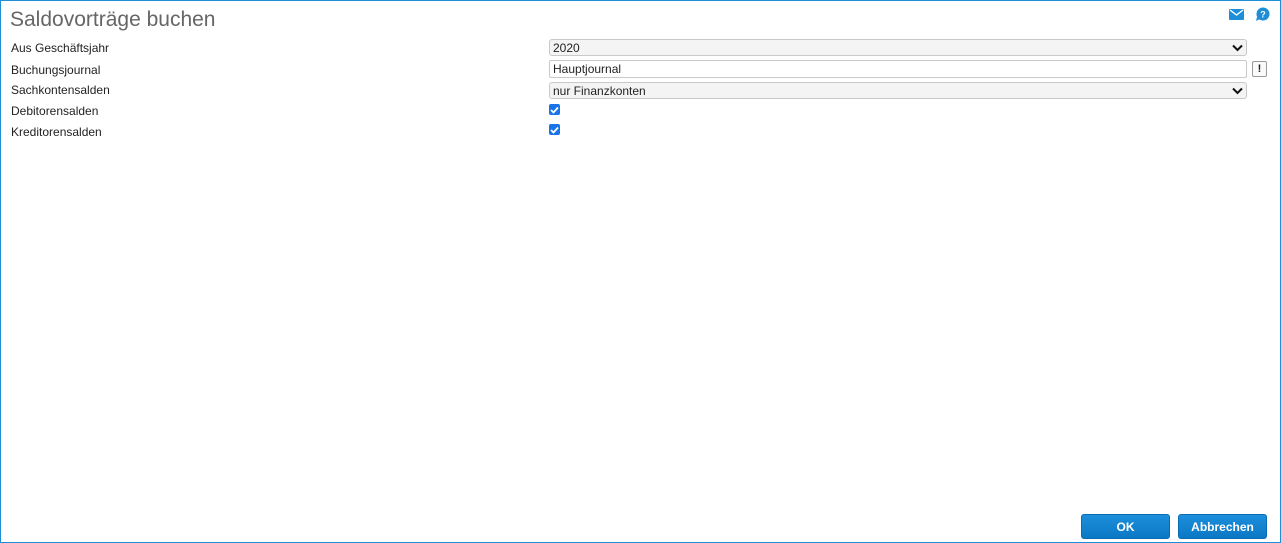 This screenshot has width=1281, height=543. What do you see at coordinates (898, 69) in the screenshot?
I see `journal-input: Hauptjournal` at bounding box center [898, 69].